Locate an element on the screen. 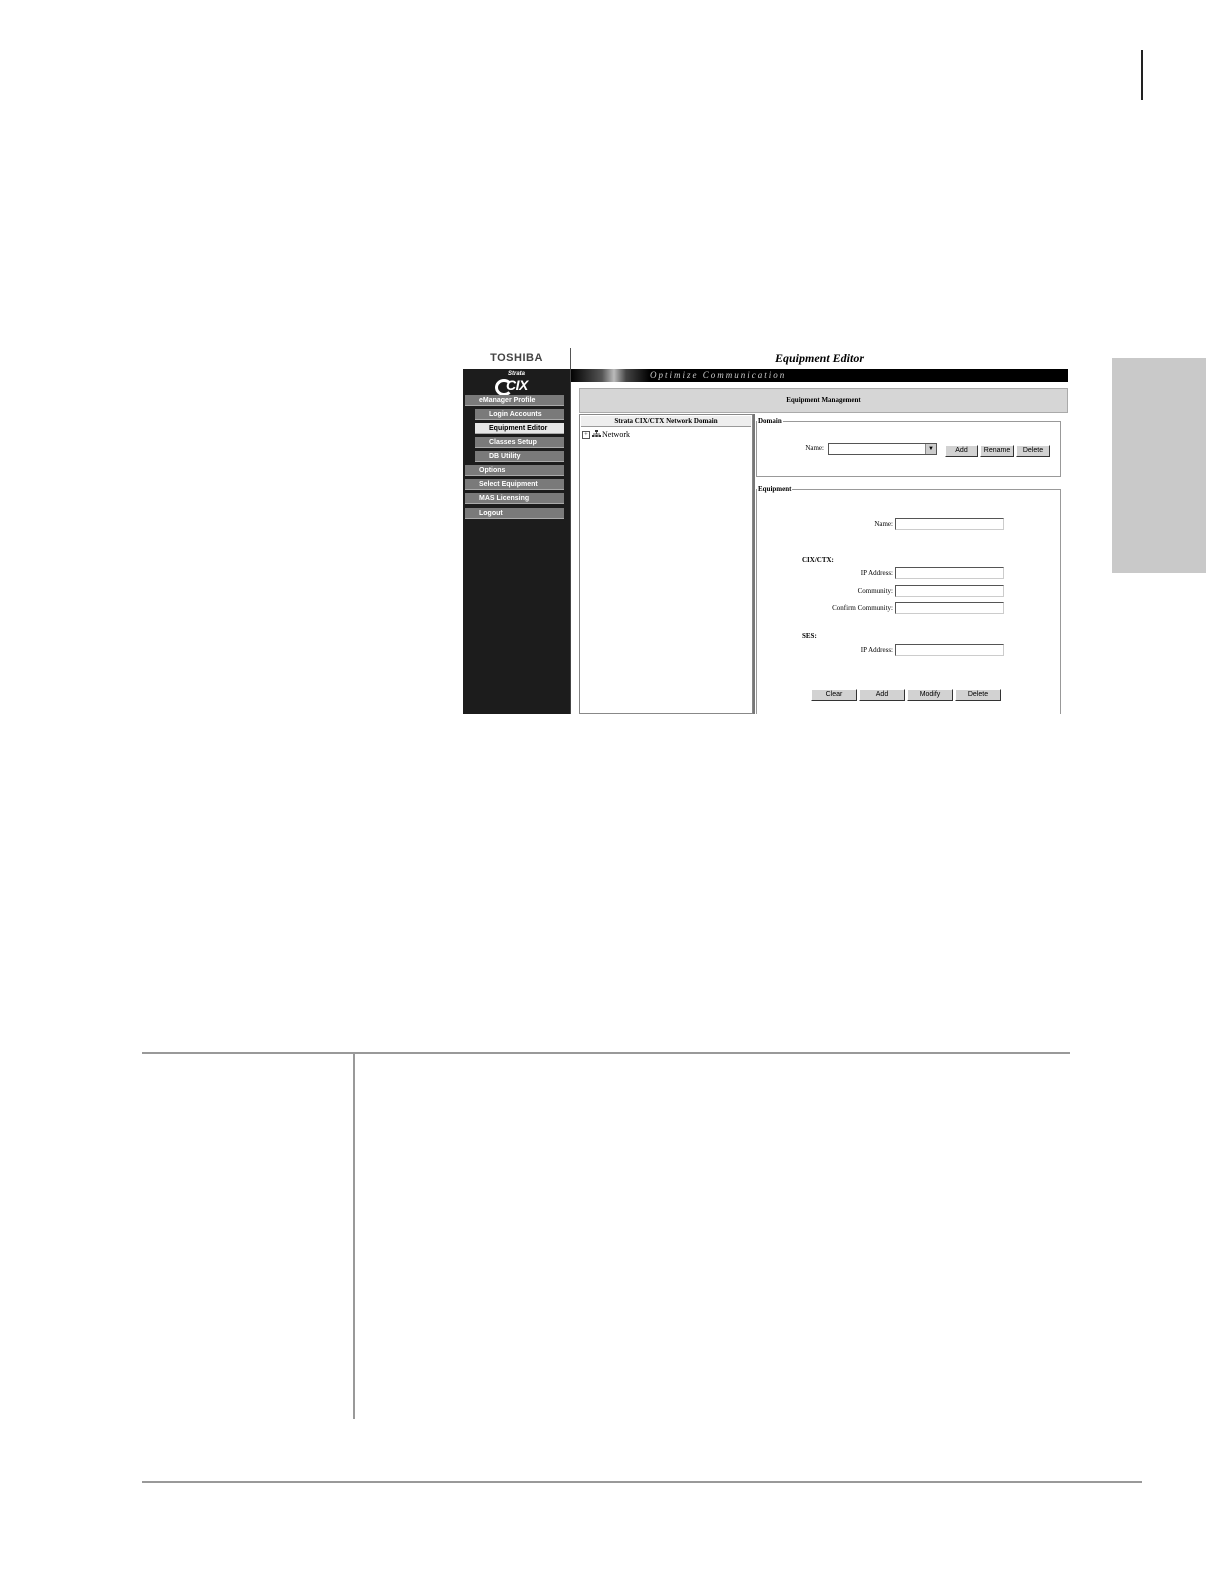 The height and width of the screenshot is (1584, 1224). cix-ip-address-field is located at coordinates (949, 573).